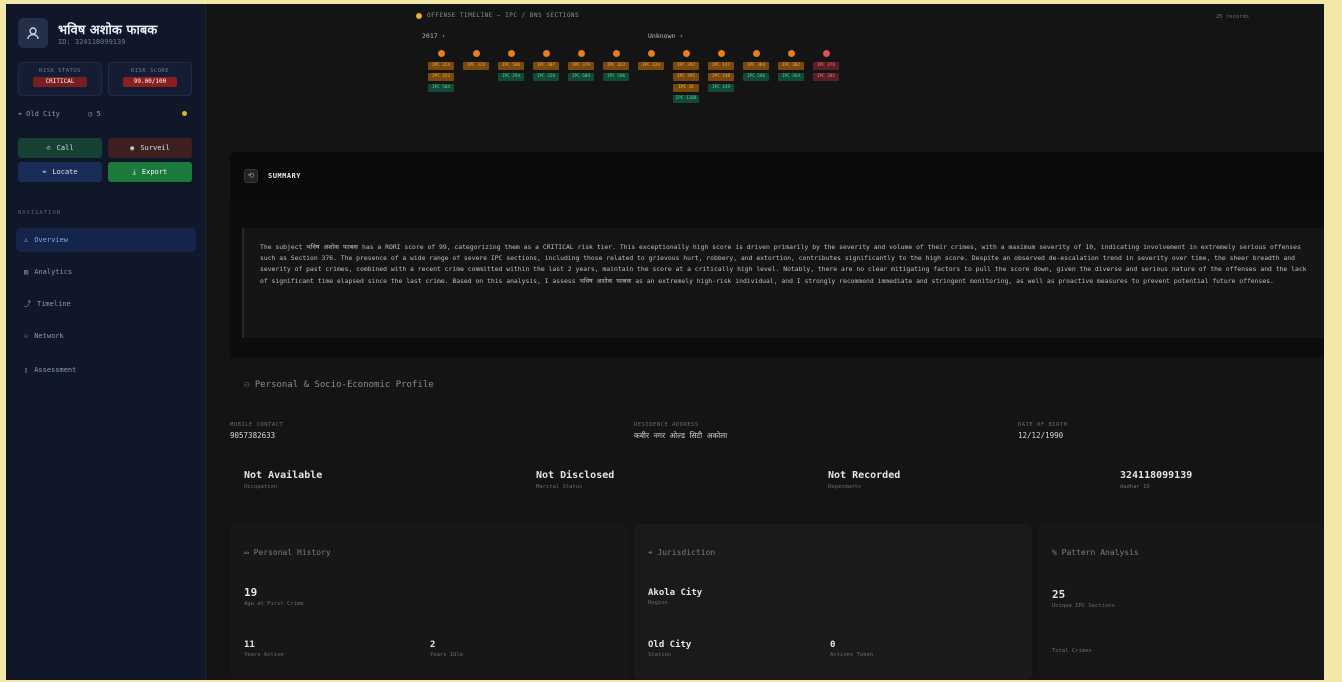  I want to click on download-icon: ⤓, so click(134, 171).